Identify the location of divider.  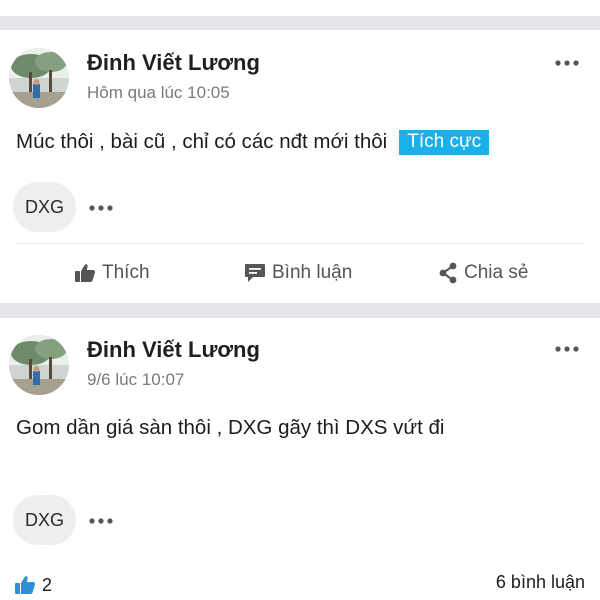
(300, 243).